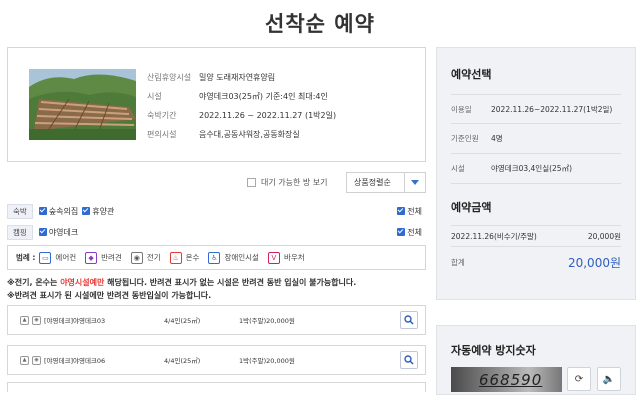  What do you see at coordinates (216, 320) in the screenshot?
I see `result-row: ▲ ◉ [야영데크]야영데크03 4/4인(25㎡) 1박(주말)20,000원` at bounding box center [216, 320].